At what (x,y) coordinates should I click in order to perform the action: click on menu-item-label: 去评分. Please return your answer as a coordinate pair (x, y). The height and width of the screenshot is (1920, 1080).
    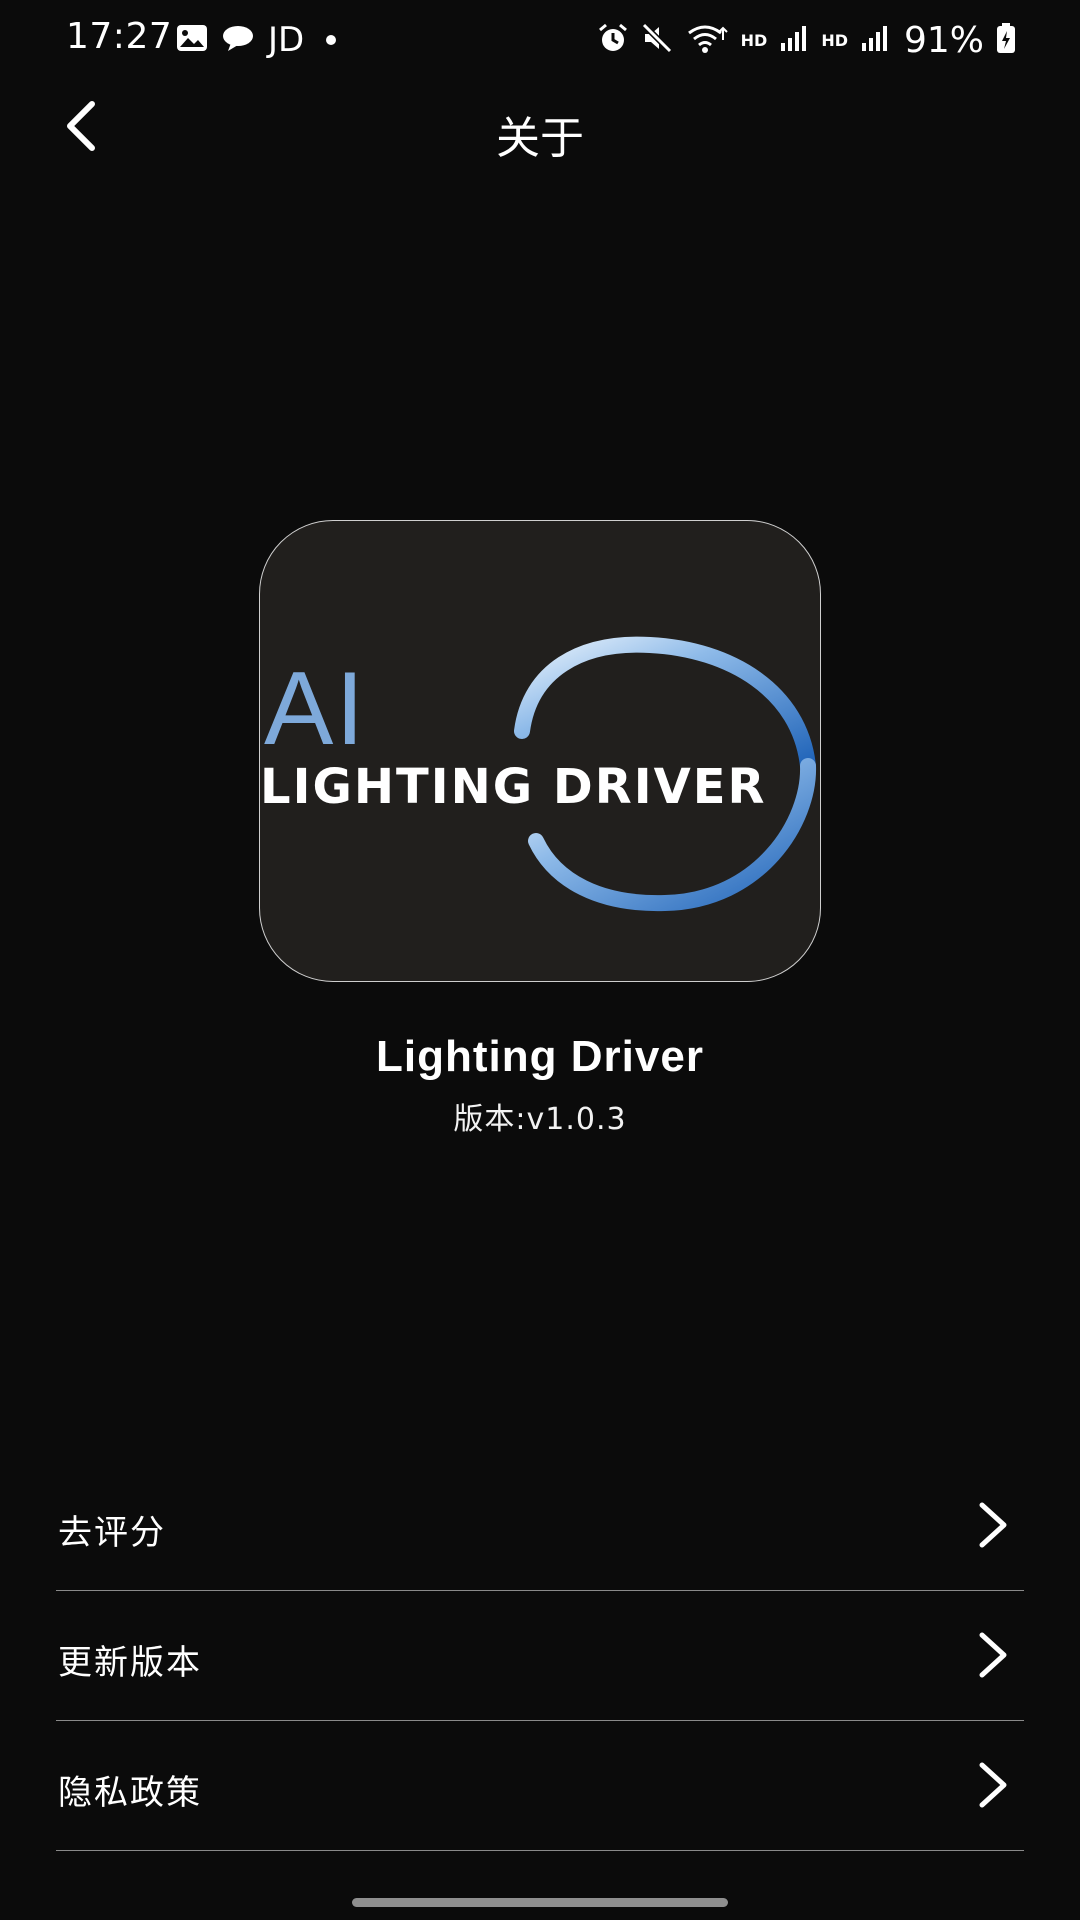
    Looking at the image, I should click on (112, 1533).